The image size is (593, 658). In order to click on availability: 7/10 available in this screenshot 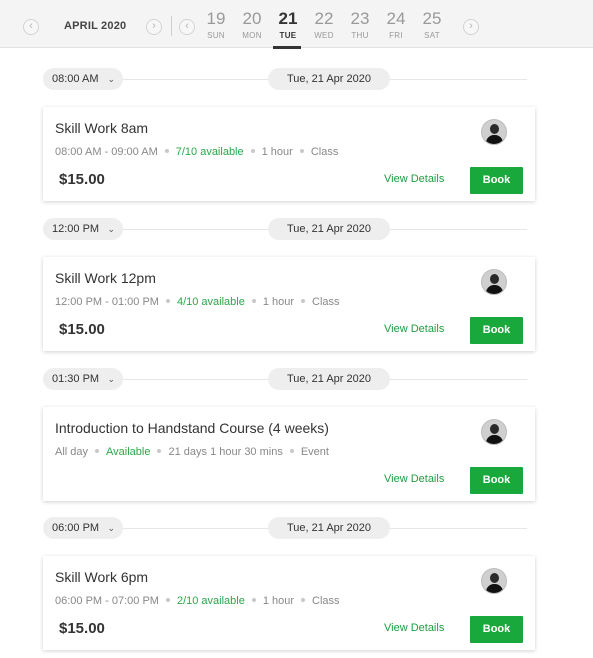, I will do `click(209, 152)`.